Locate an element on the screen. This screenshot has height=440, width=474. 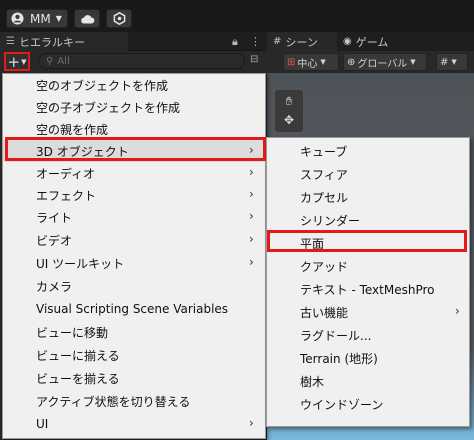
menu-item-ui-toolkit: UI ツールキット › is located at coordinates (134, 263).